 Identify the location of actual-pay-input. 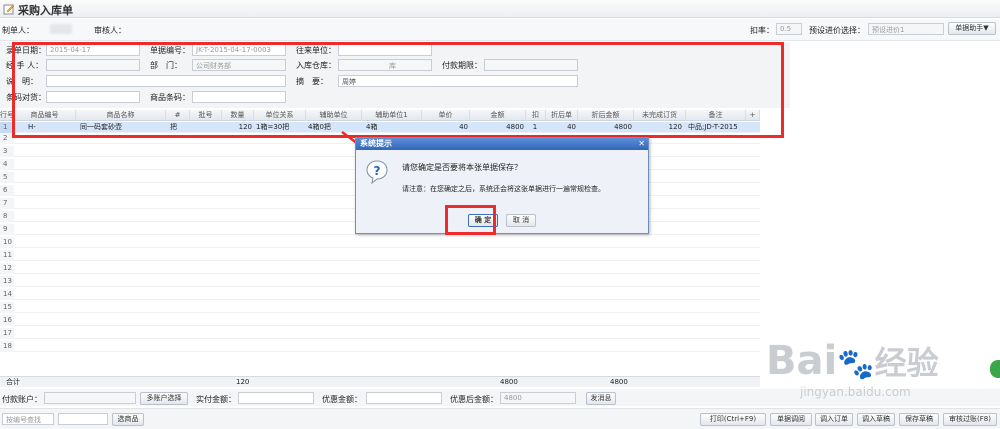
(276, 398).